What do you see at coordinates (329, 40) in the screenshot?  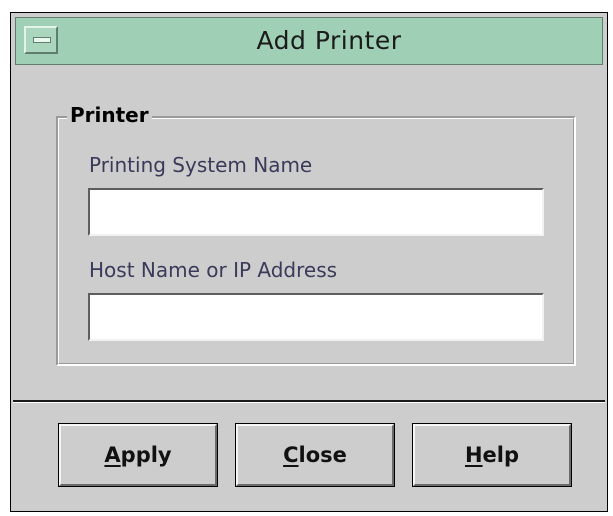 I see `window-title: Add Printer` at bounding box center [329, 40].